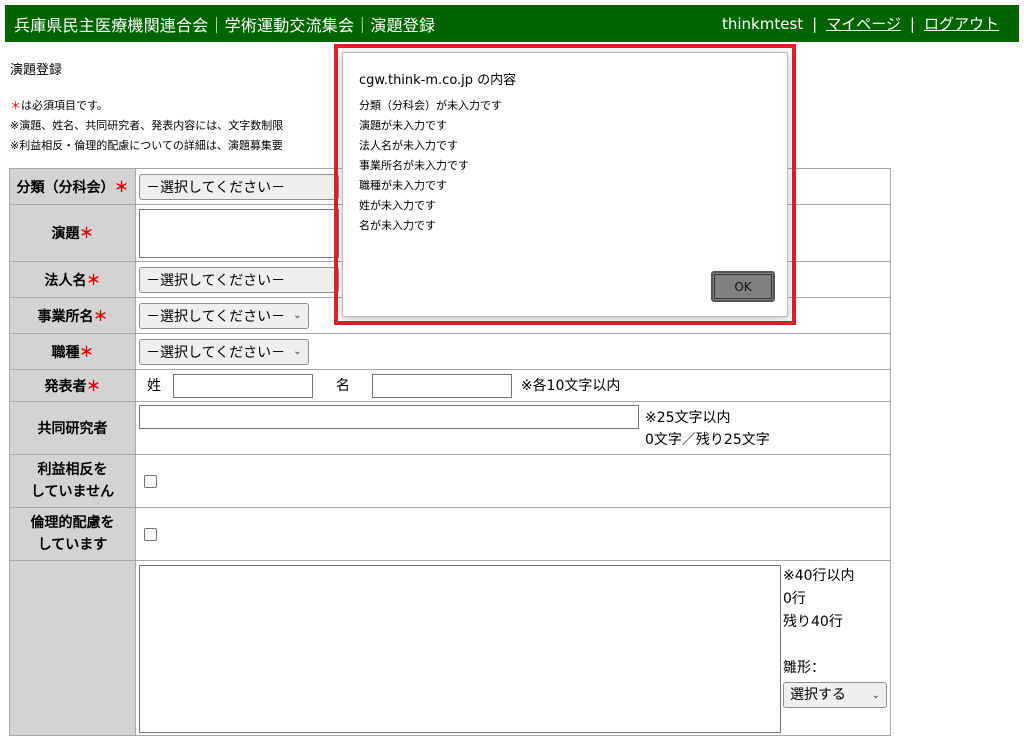  I want to click on logout-link: ログアウト, so click(961, 23).